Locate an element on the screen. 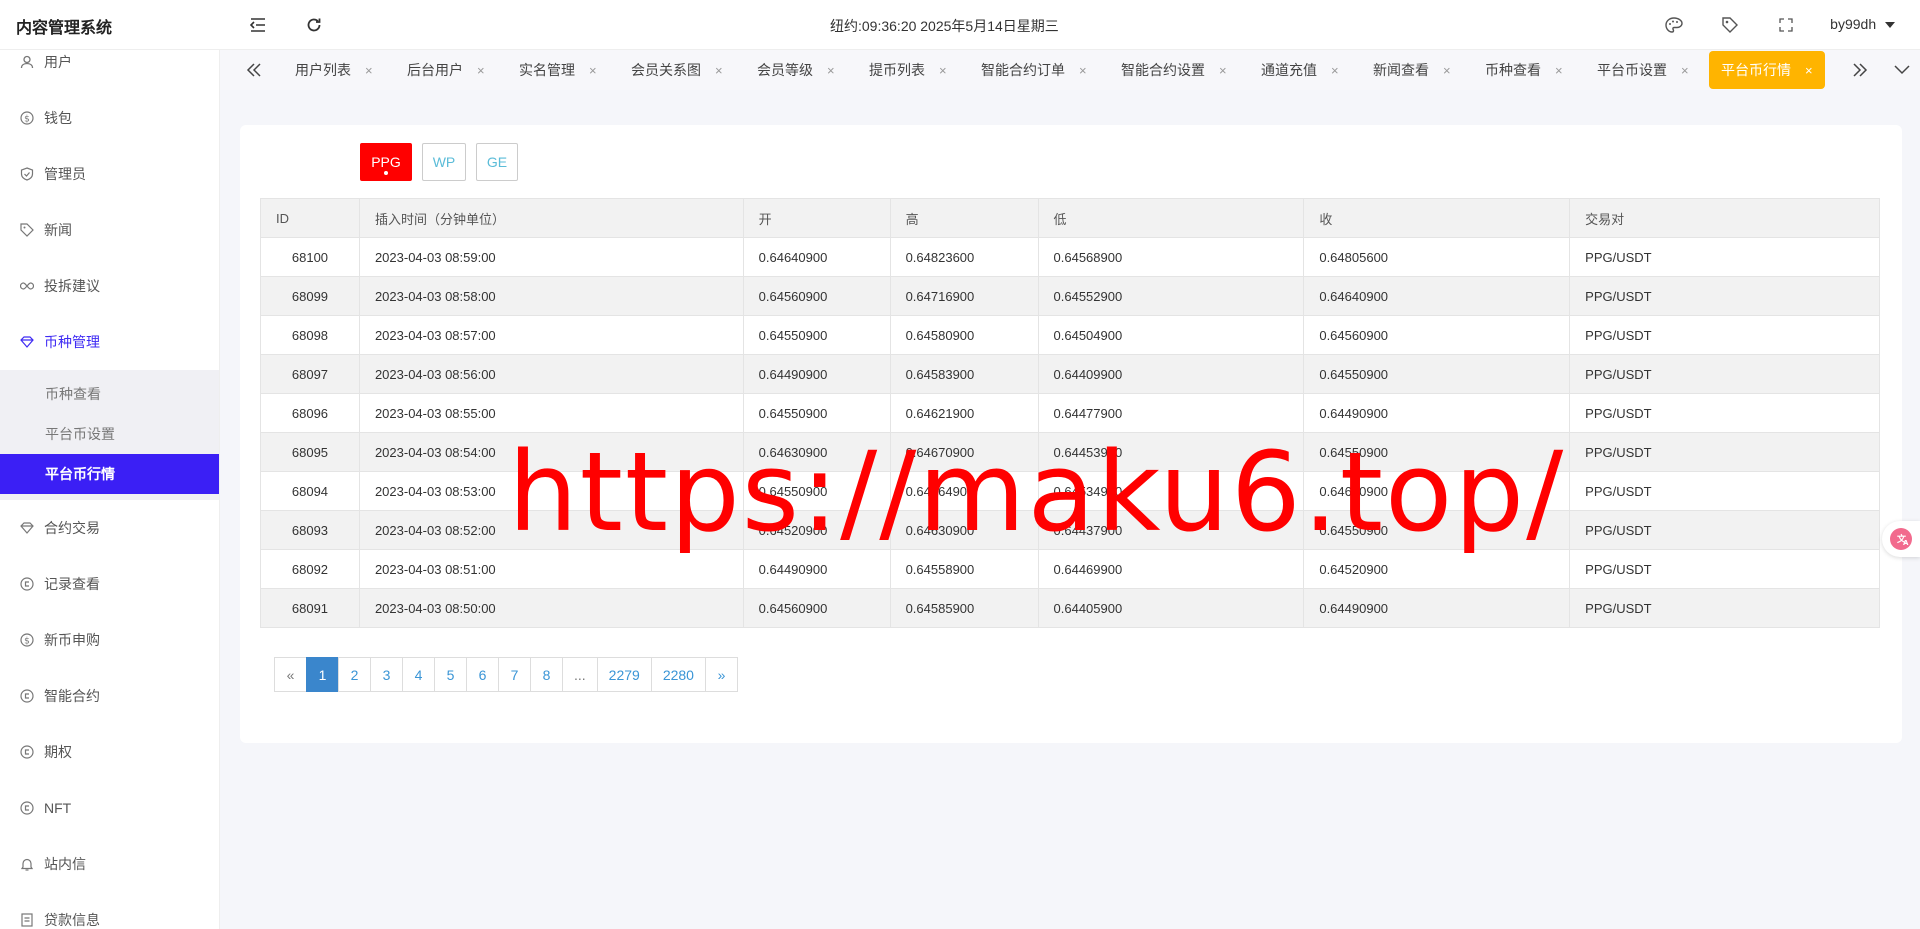 The height and width of the screenshot is (929, 1920). sidebar-item-admin: 管理员 is located at coordinates (109, 174).